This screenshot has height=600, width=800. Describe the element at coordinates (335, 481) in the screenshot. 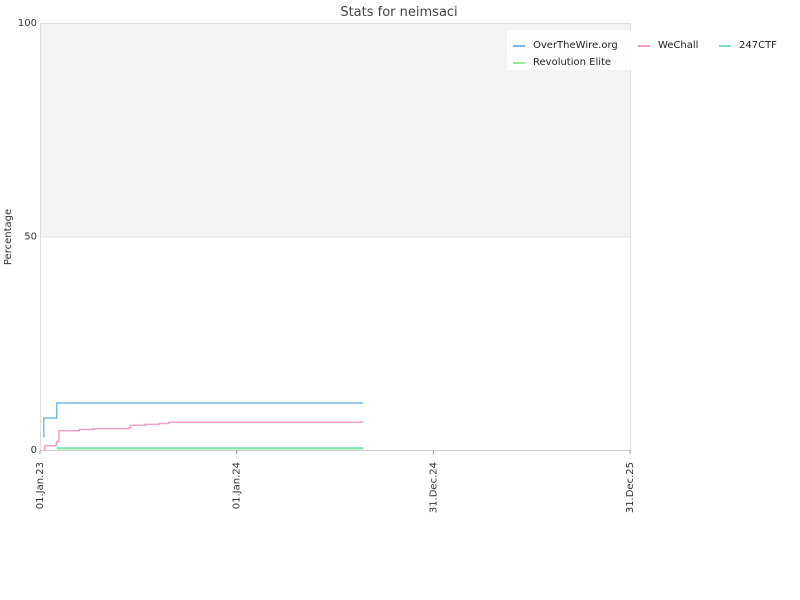

I see `x-ticks: 01.Jan.23 01.Jan.24 31.Dec.24 31.Dec.25` at that location.